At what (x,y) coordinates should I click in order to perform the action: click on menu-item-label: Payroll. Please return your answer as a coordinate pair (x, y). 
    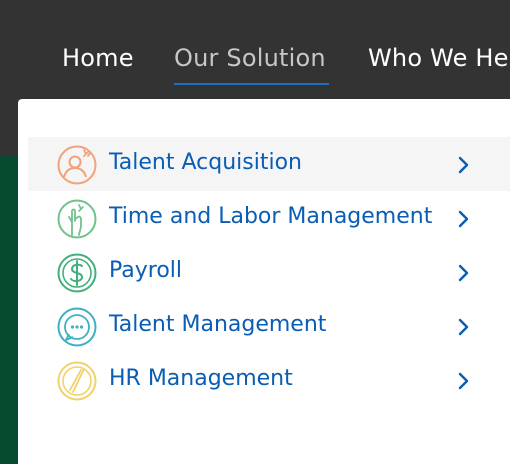
    Looking at the image, I should click on (146, 270).